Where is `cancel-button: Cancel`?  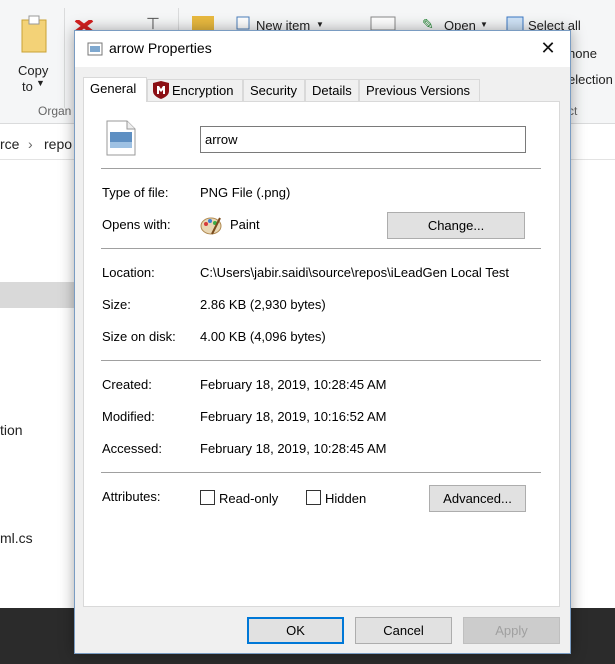 cancel-button: Cancel is located at coordinates (403, 630).